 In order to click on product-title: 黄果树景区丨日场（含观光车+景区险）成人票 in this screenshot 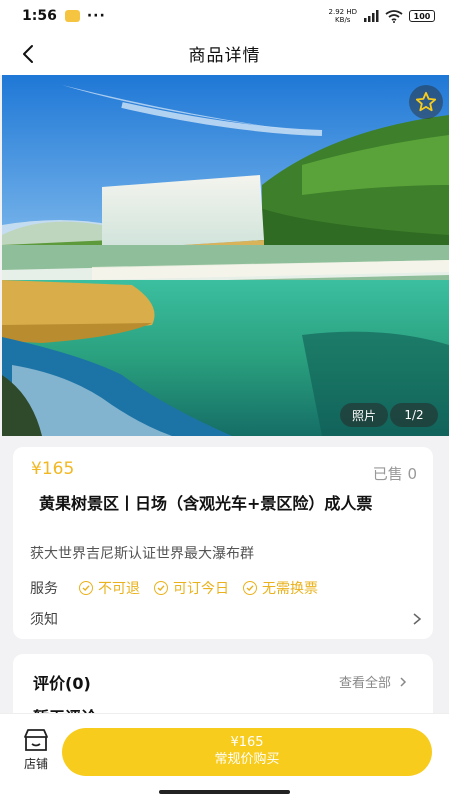, I will do `click(206, 503)`.